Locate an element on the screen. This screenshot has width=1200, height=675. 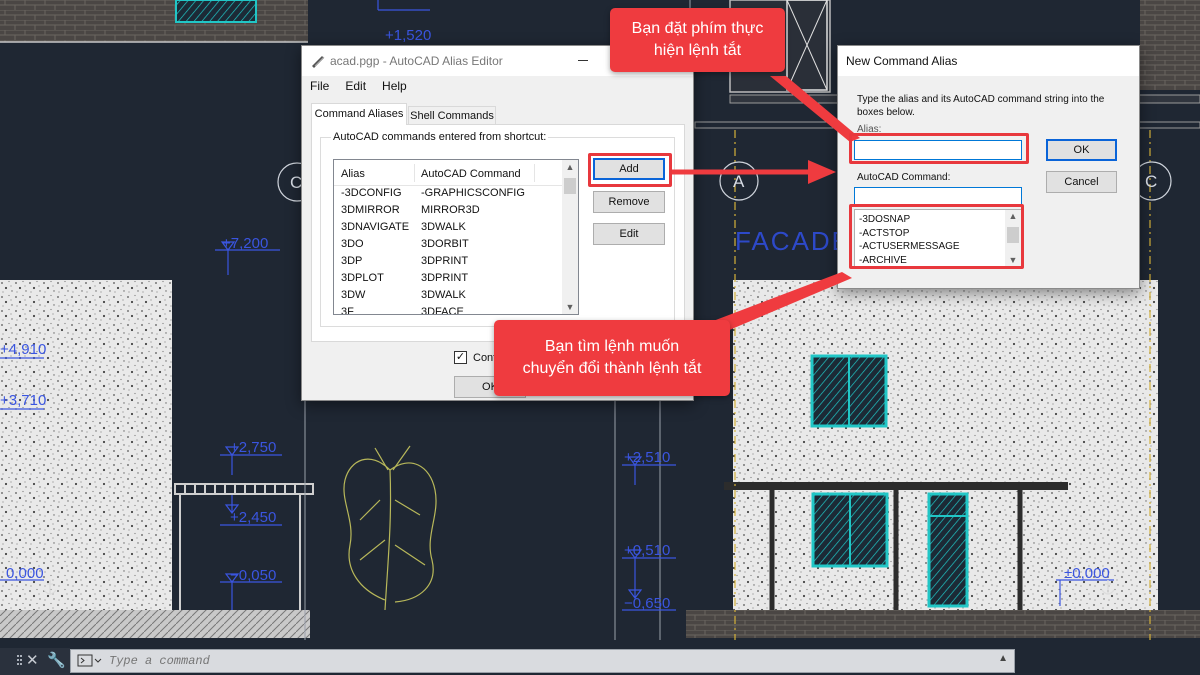
command-cell: 3DORBIT is located at coordinates (445, 244).